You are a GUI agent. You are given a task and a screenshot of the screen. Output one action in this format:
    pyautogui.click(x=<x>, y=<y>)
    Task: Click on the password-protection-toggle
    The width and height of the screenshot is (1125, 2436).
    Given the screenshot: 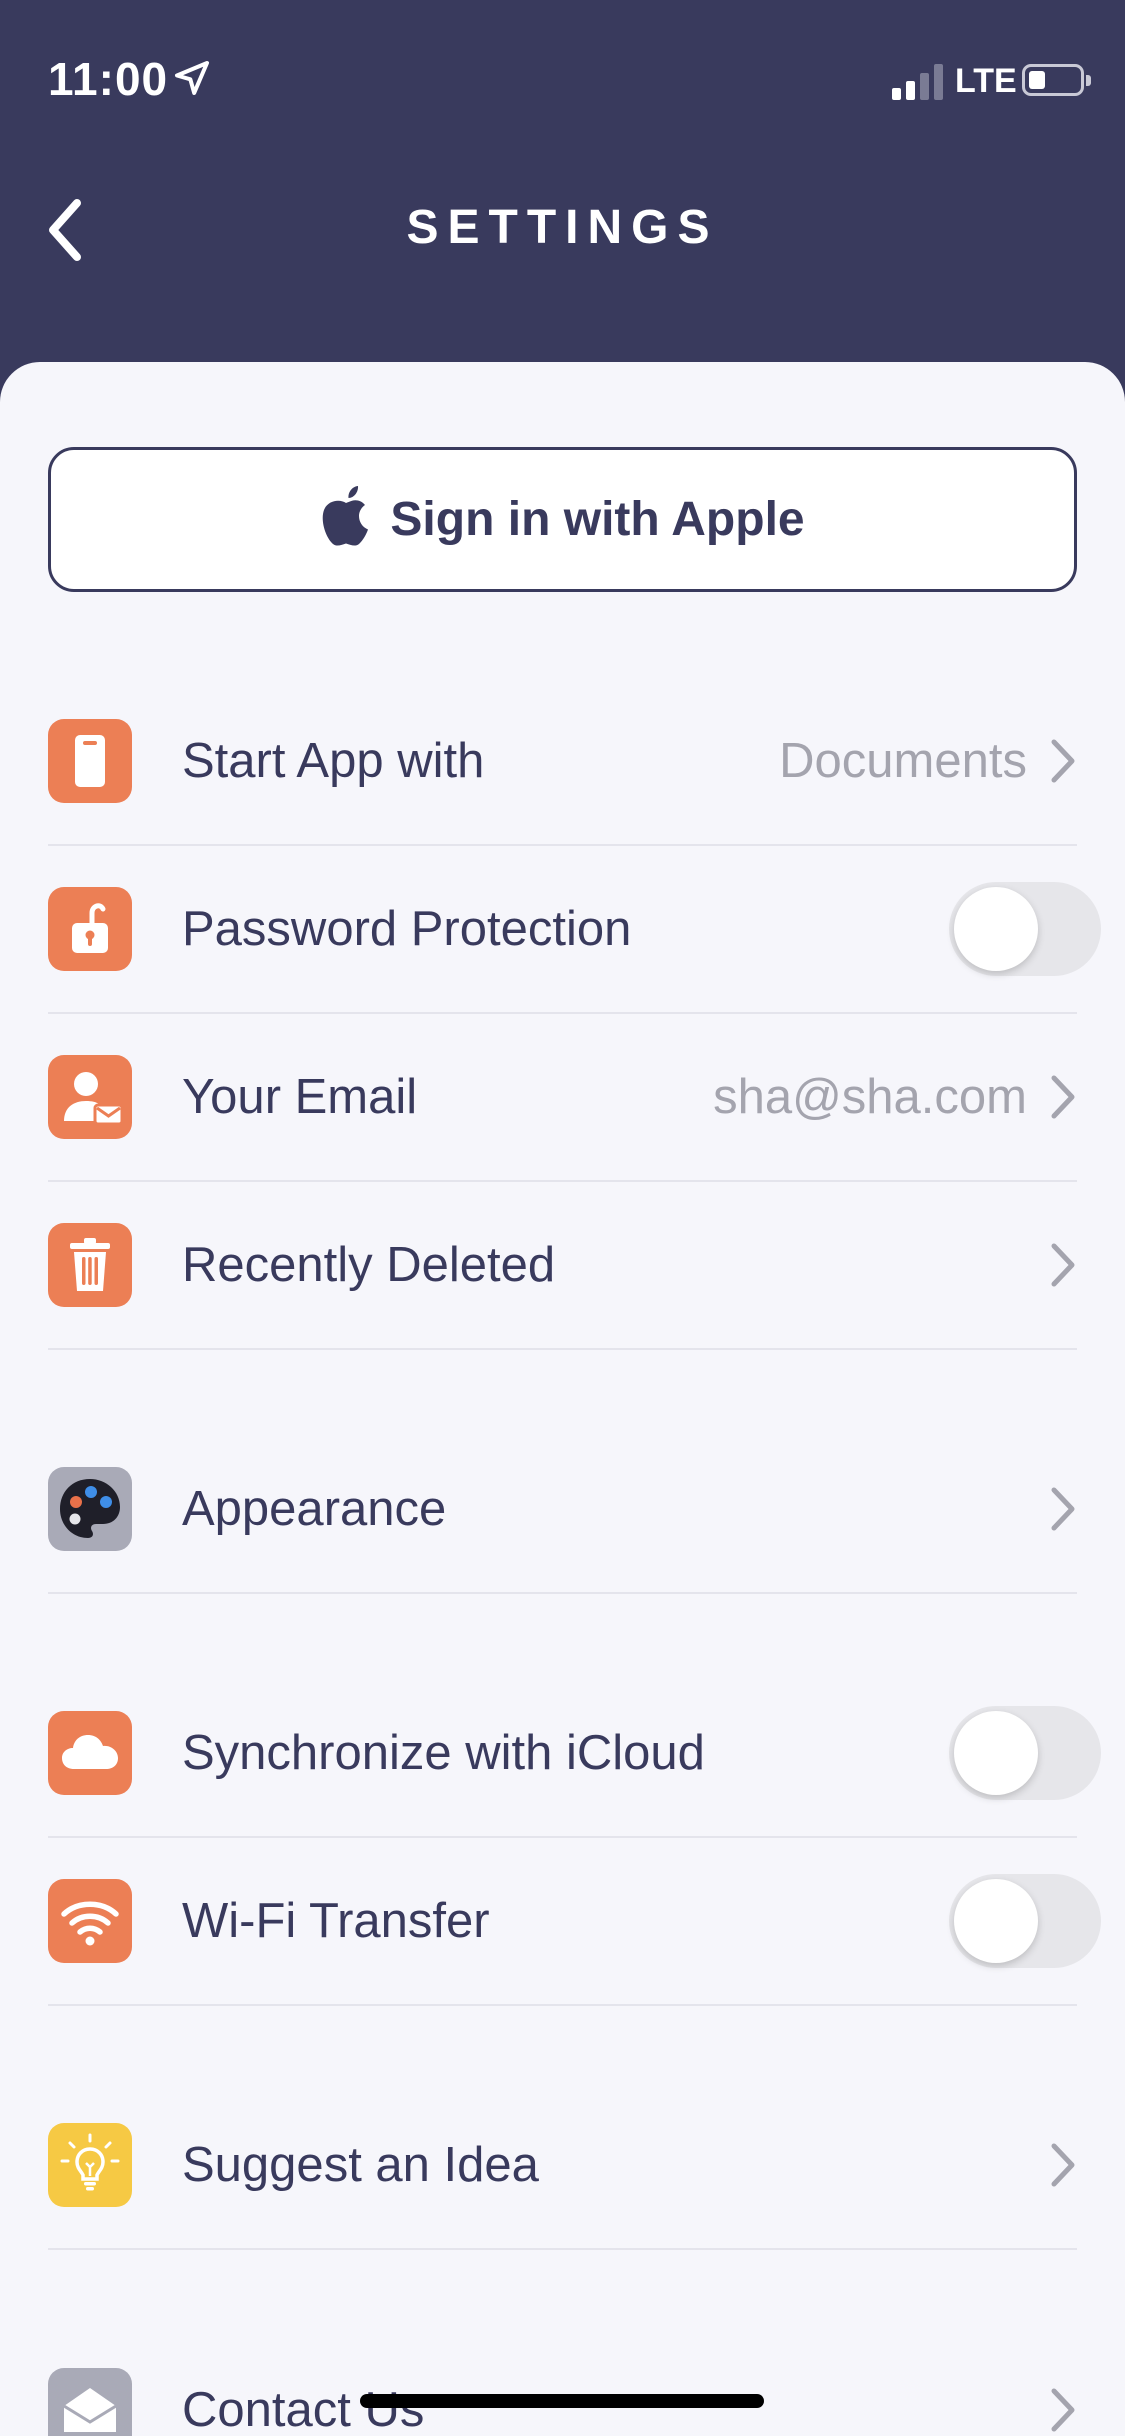 What is the action you would take?
    pyautogui.click(x=1025, y=929)
    